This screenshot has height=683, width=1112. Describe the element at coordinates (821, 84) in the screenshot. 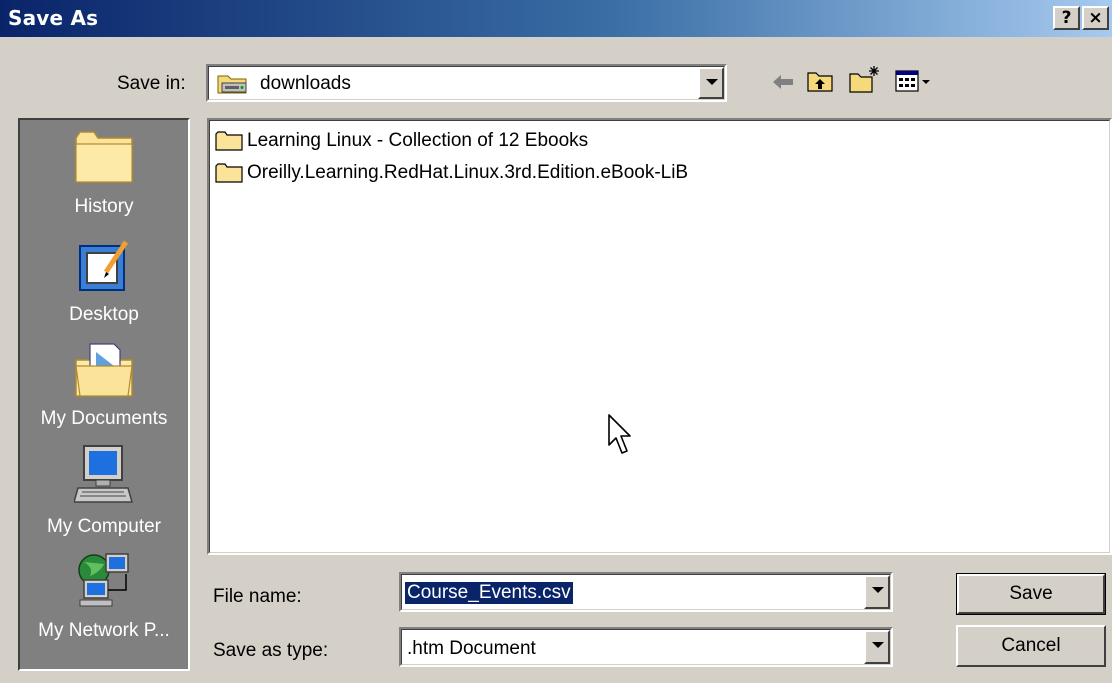

I see `up-one-level-icon` at that location.